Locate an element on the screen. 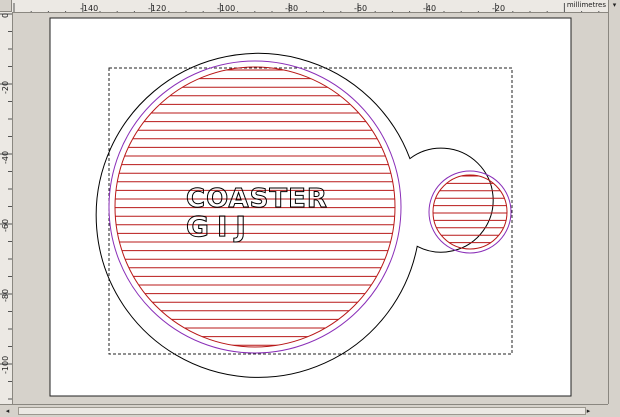  horizontal-scroll-thumb is located at coordinates (302, 411).